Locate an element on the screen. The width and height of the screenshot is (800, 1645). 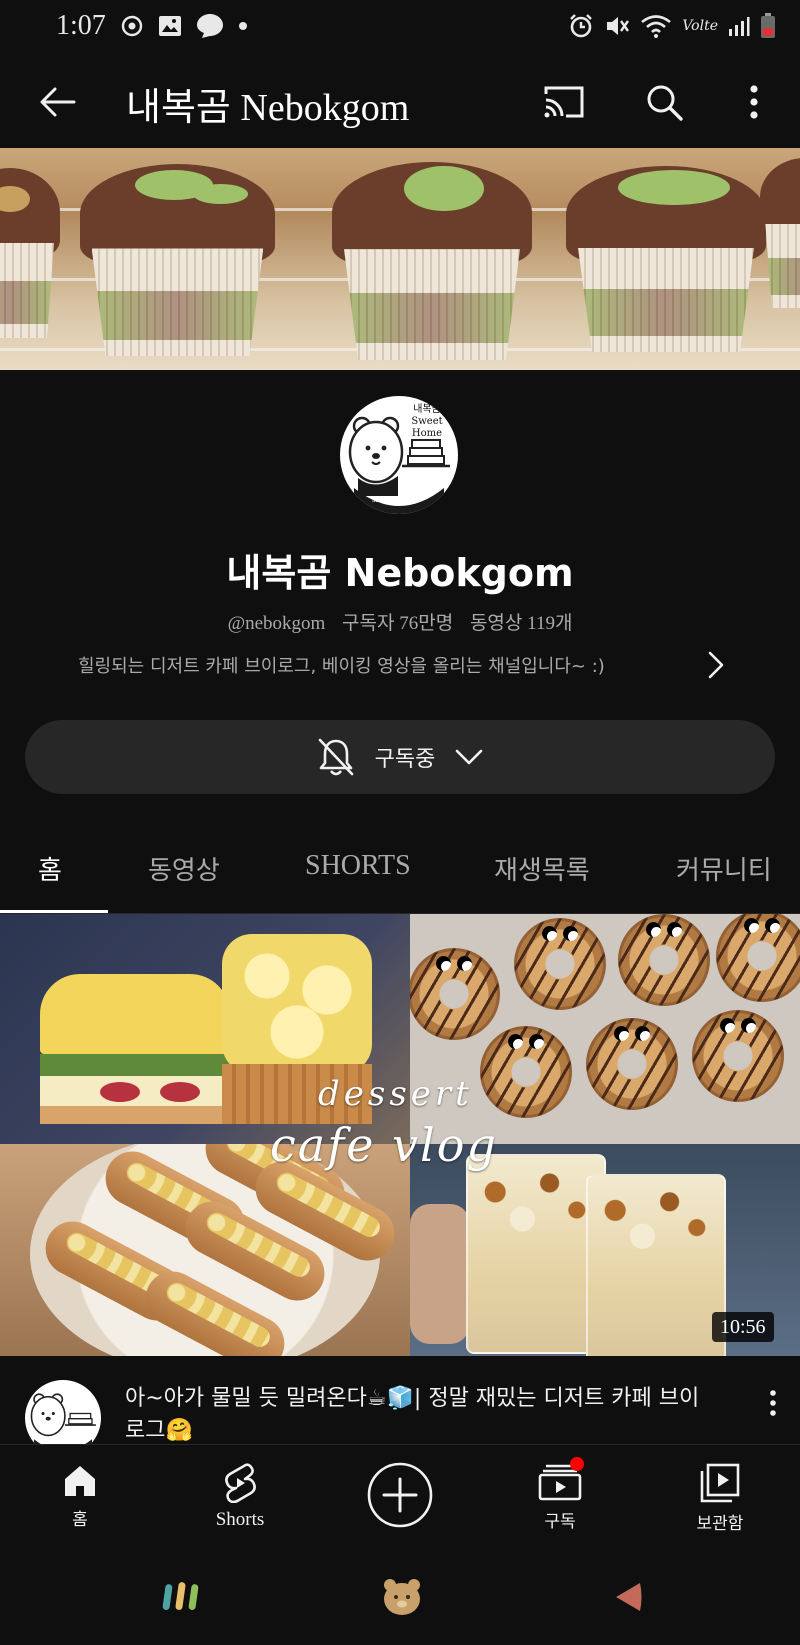
channel-description: 힐링되는 디저트 카페 브이로그, 베이킹 영상을 올리는 채널입니다~ :) is located at coordinates (398, 665).